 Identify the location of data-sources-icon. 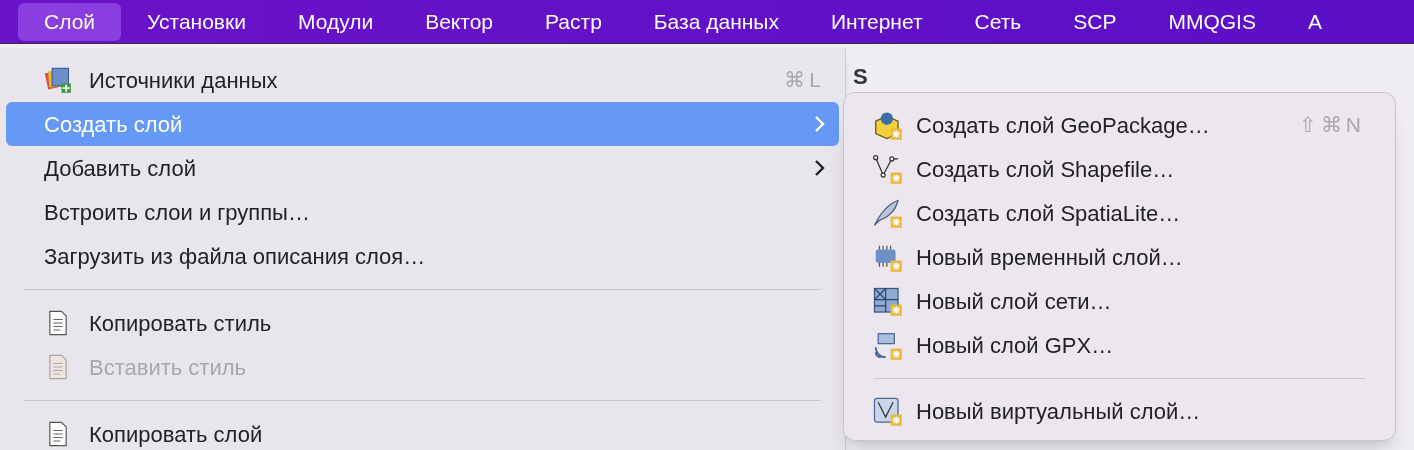
(58, 80).